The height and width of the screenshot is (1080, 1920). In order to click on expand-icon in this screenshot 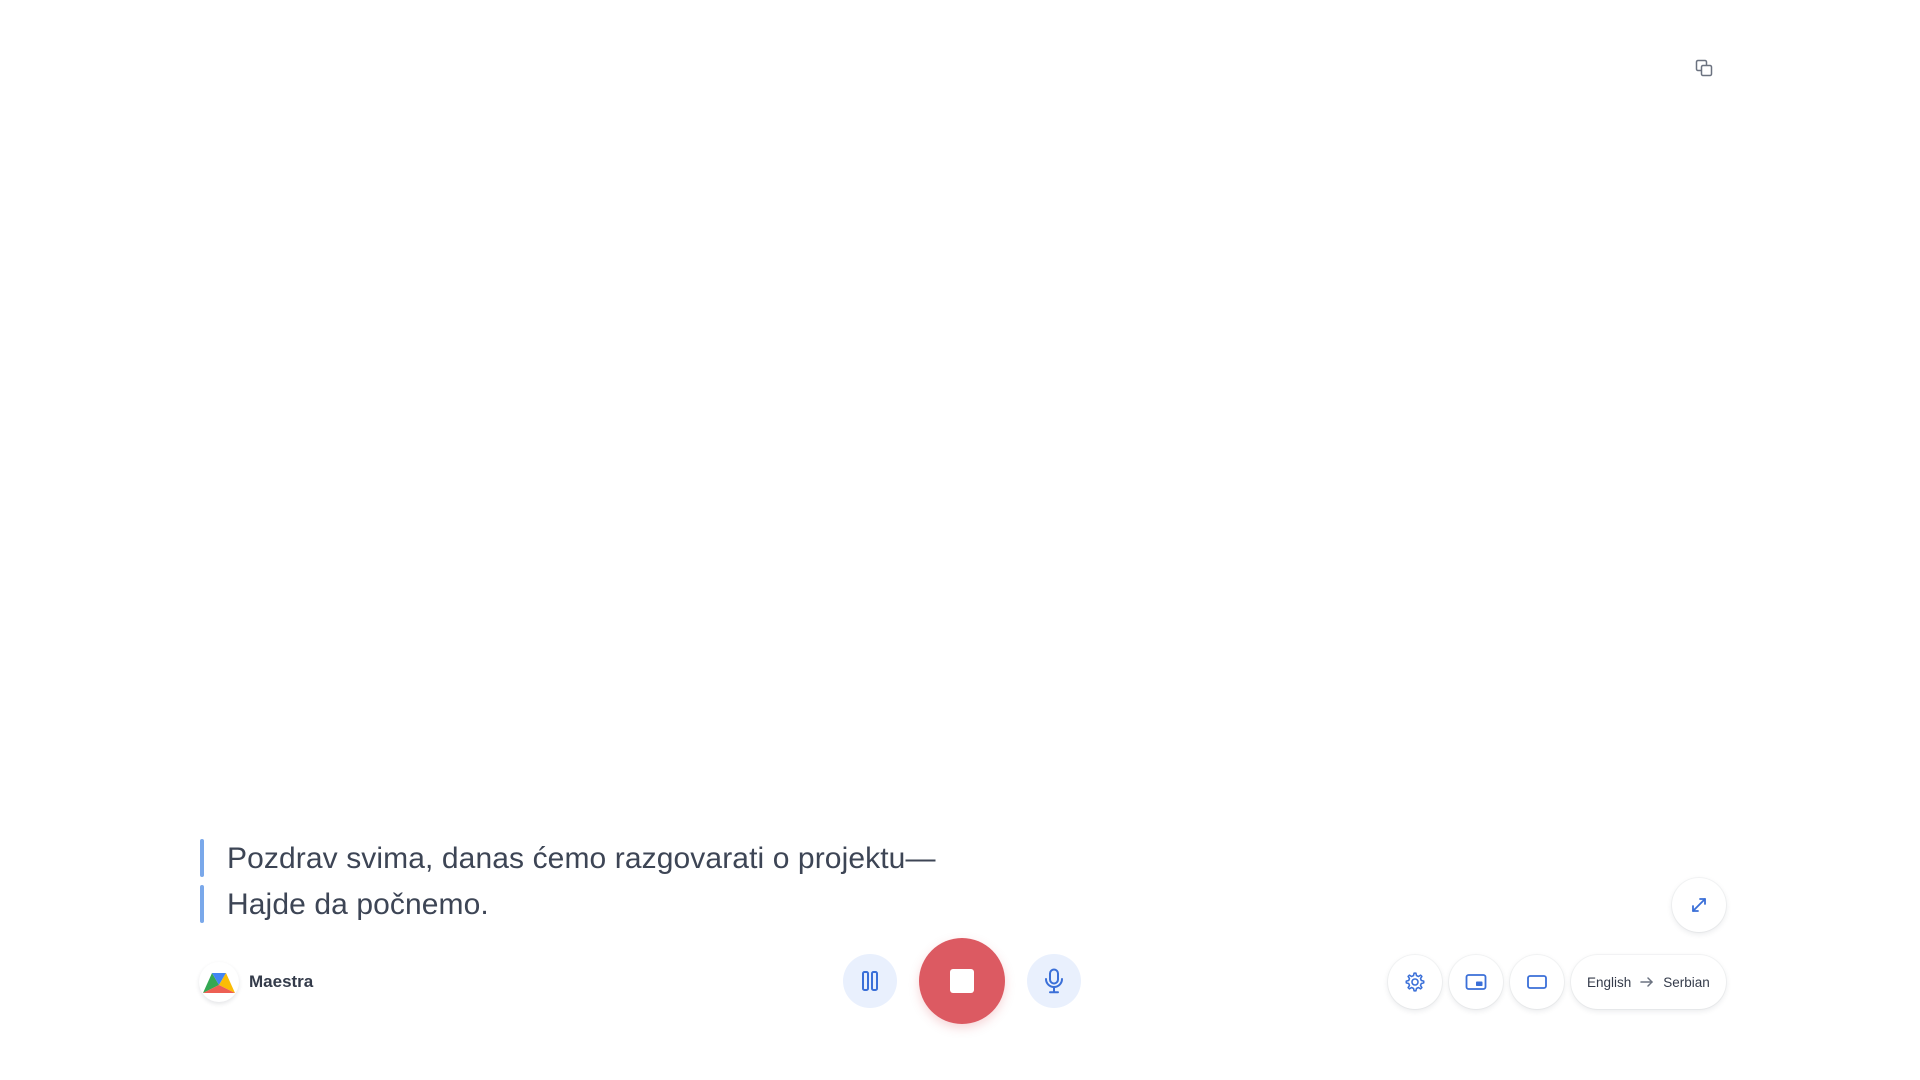, I will do `click(1699, 905)`.